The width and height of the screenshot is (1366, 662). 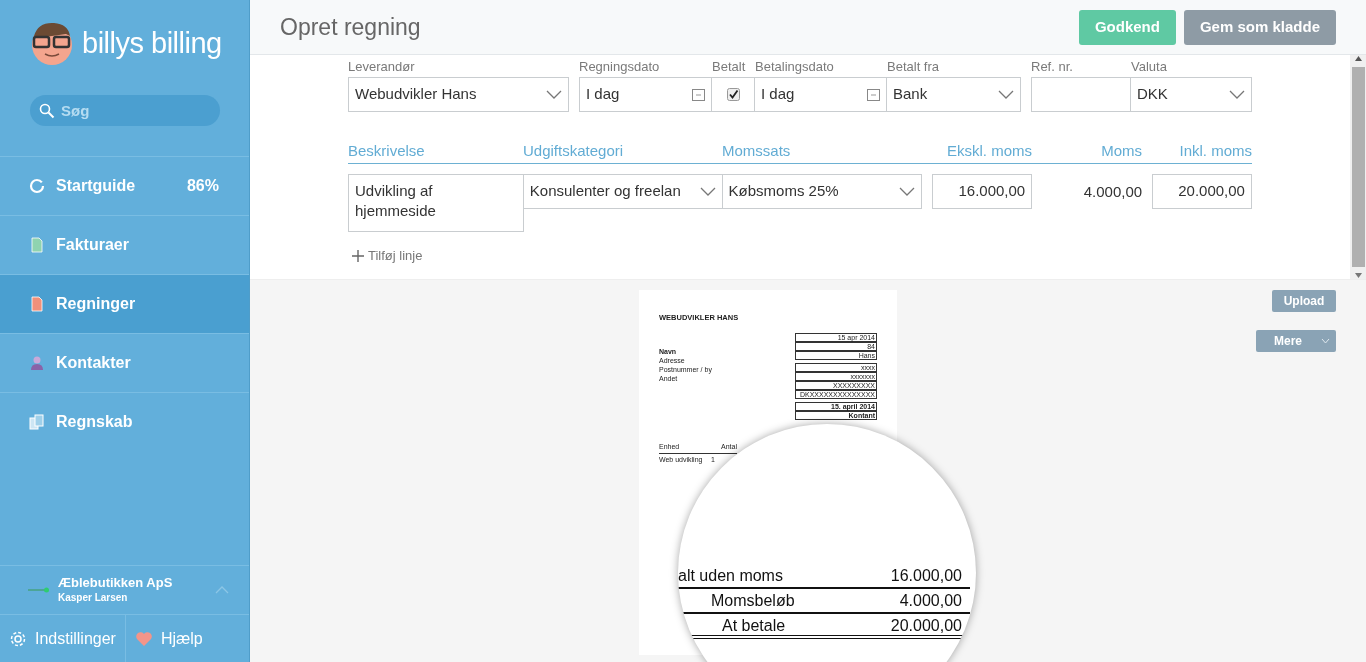 I want to click on dropdown: Bank, so click(x=954, y=94).